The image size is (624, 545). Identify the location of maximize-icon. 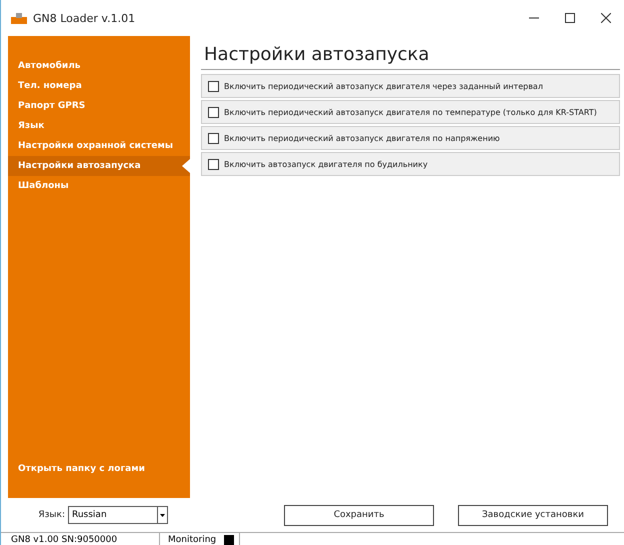
(570, 18).